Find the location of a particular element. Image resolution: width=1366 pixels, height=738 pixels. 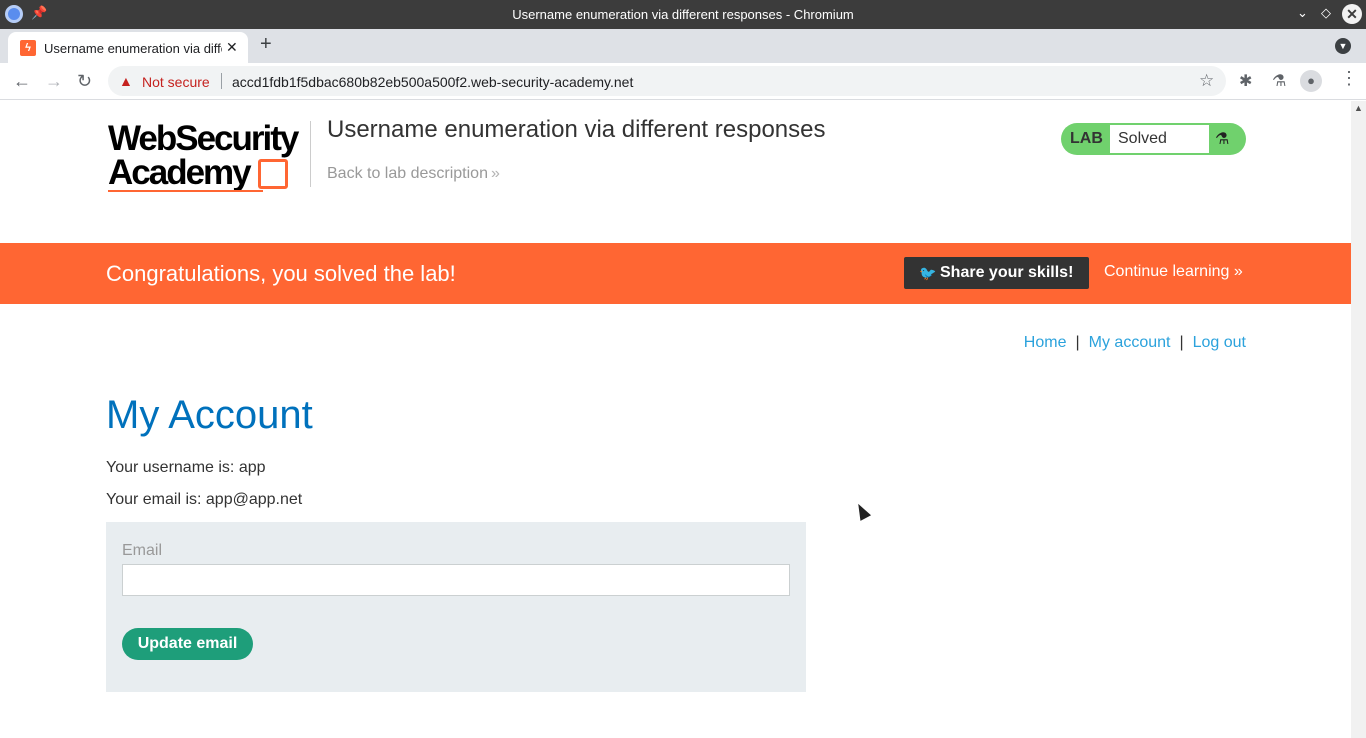

security-label: Not secure is located at coordinates (176, 82).